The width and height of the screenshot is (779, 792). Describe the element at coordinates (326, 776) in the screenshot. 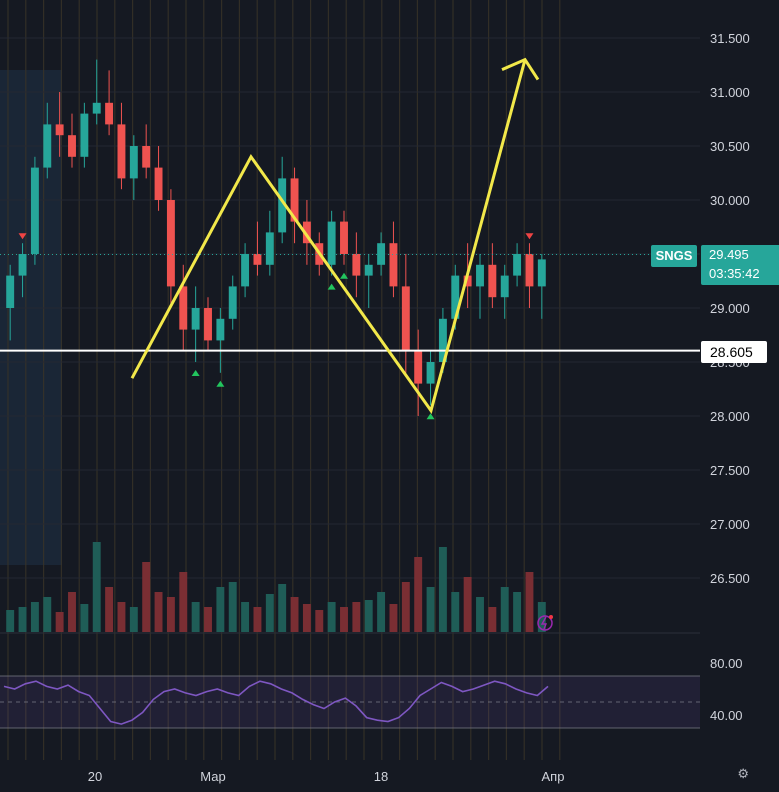

I see `time-axis: 20 Мар 18 Апр` at that location.